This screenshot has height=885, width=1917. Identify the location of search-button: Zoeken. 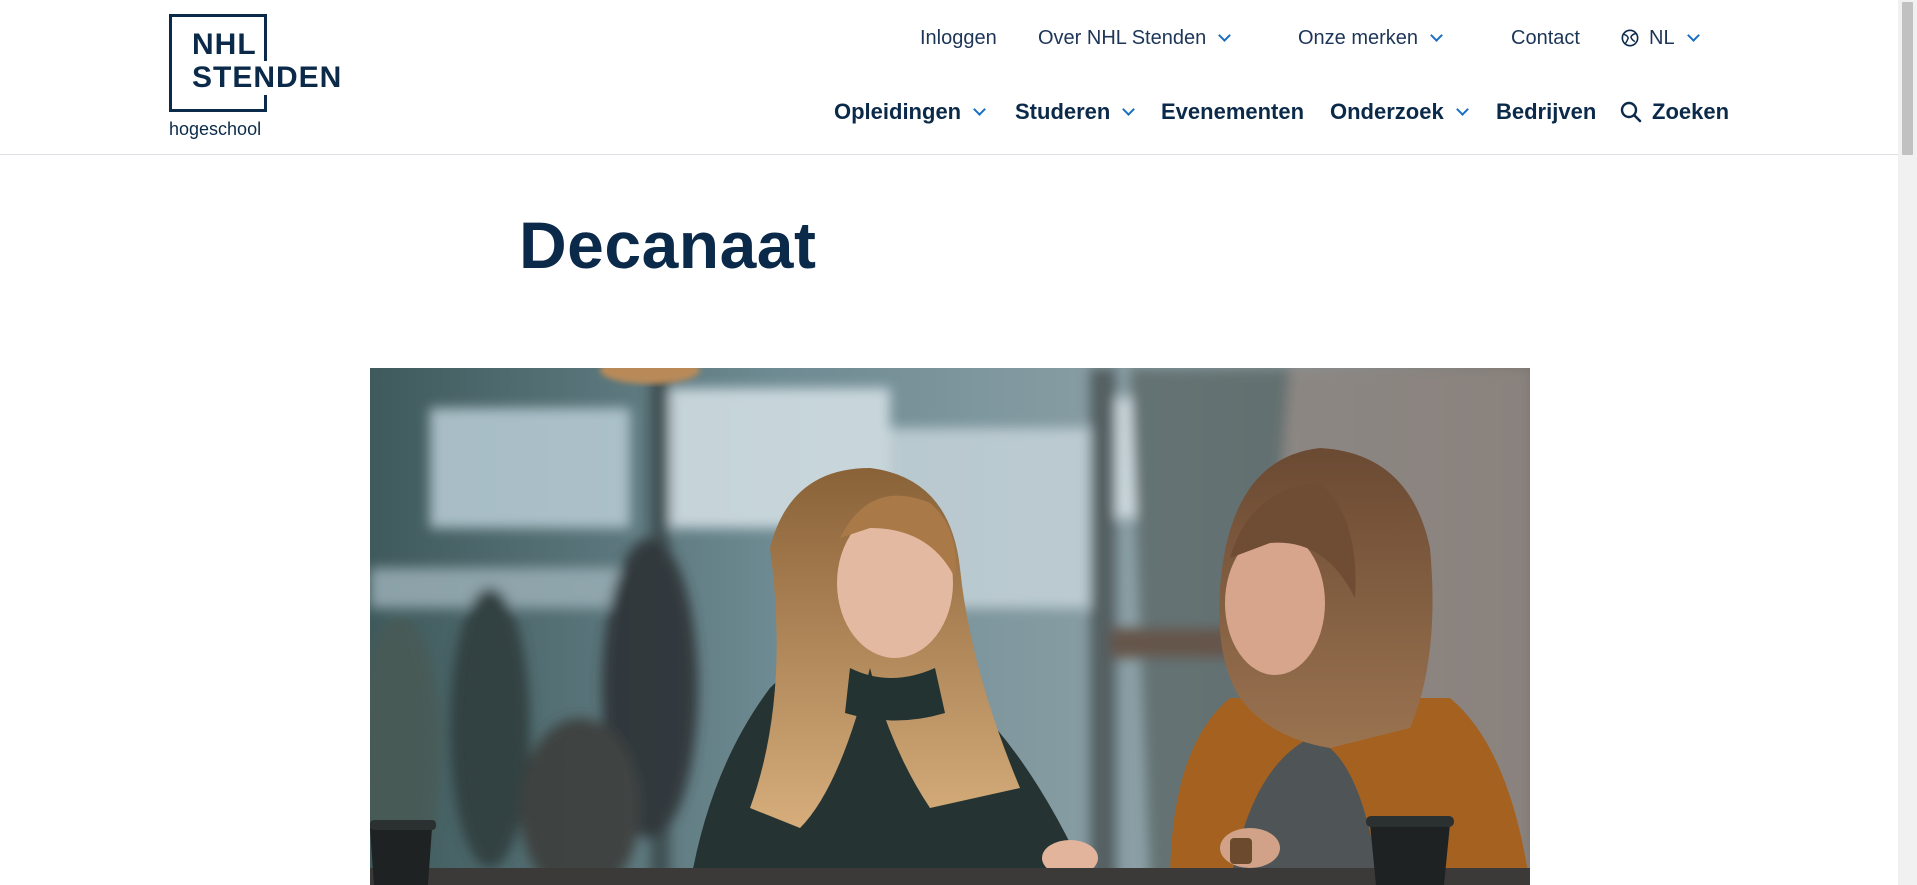
(1674, 112).